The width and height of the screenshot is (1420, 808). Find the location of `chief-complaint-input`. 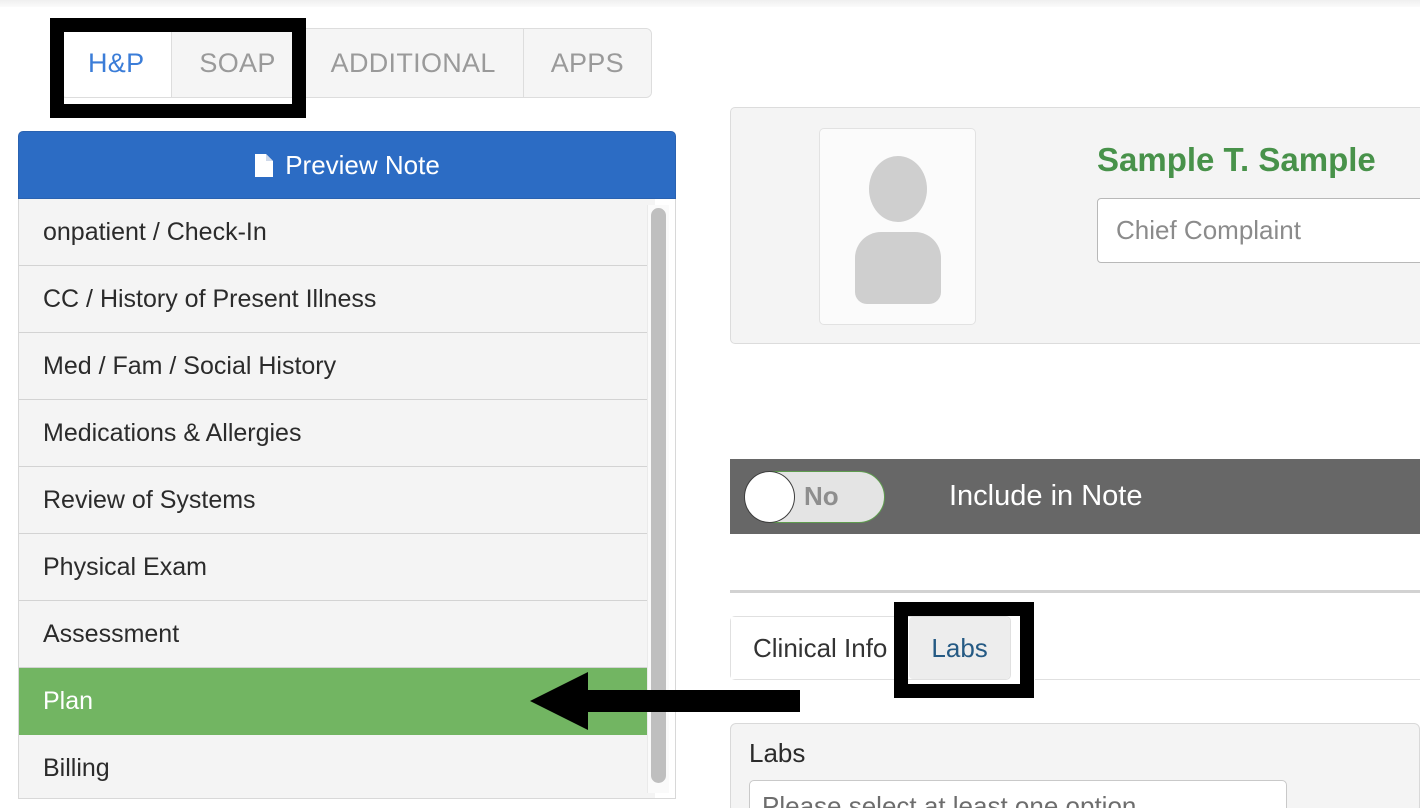

chief-complaint-input is located at coordinates (1258, 230).